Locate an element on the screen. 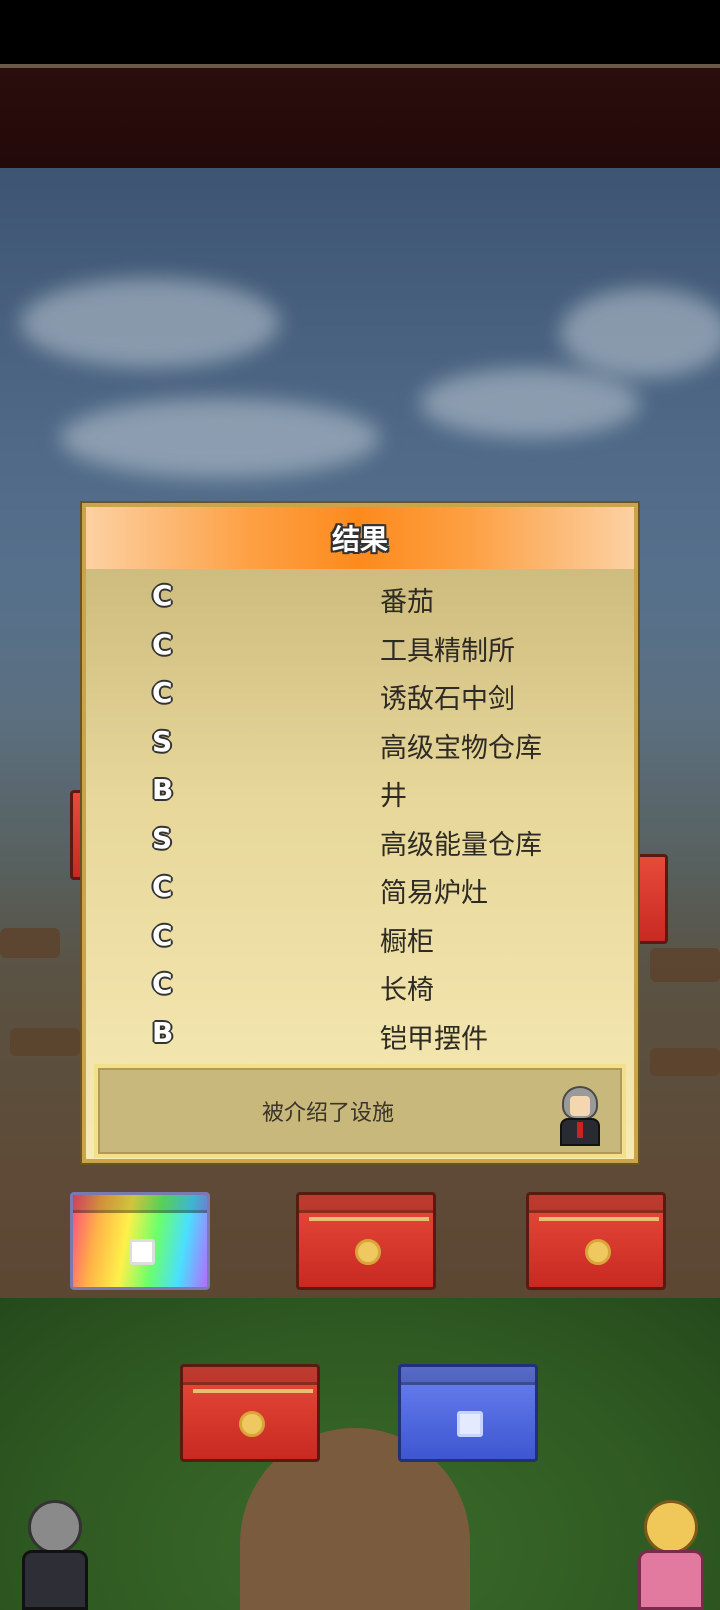 The image size is (720, 1610). dialog-title: 结果 is located at coordinates (359, 539).